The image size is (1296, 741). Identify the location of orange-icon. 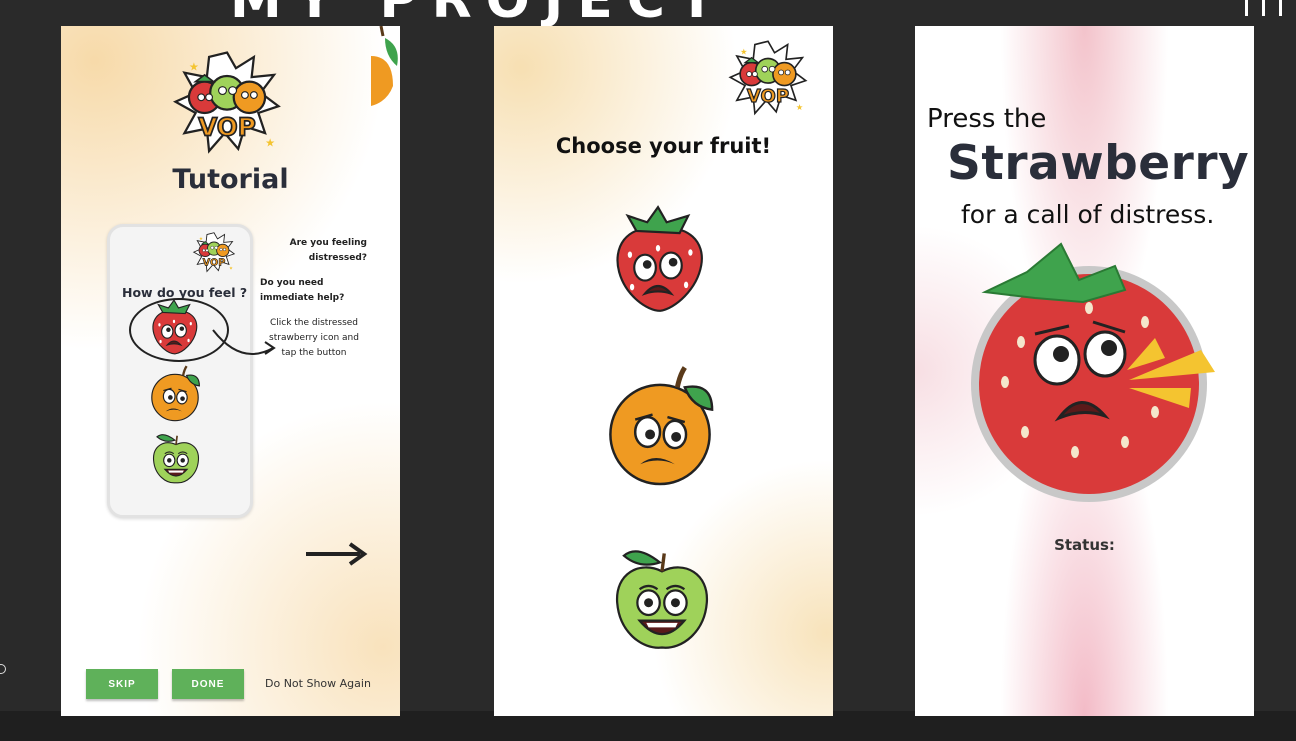
(660, 427).